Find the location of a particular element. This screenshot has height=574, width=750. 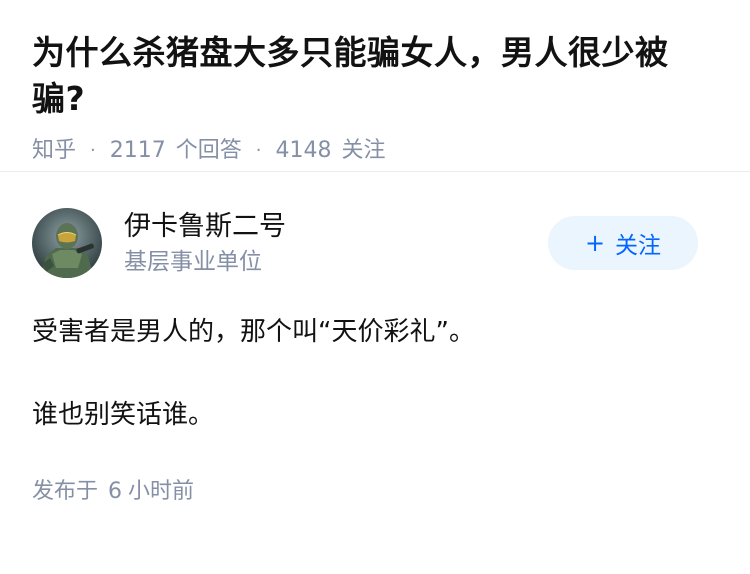

author-info: 伊卡鲁斯二号 基层事业单位 is located at coordinates (336, 243).